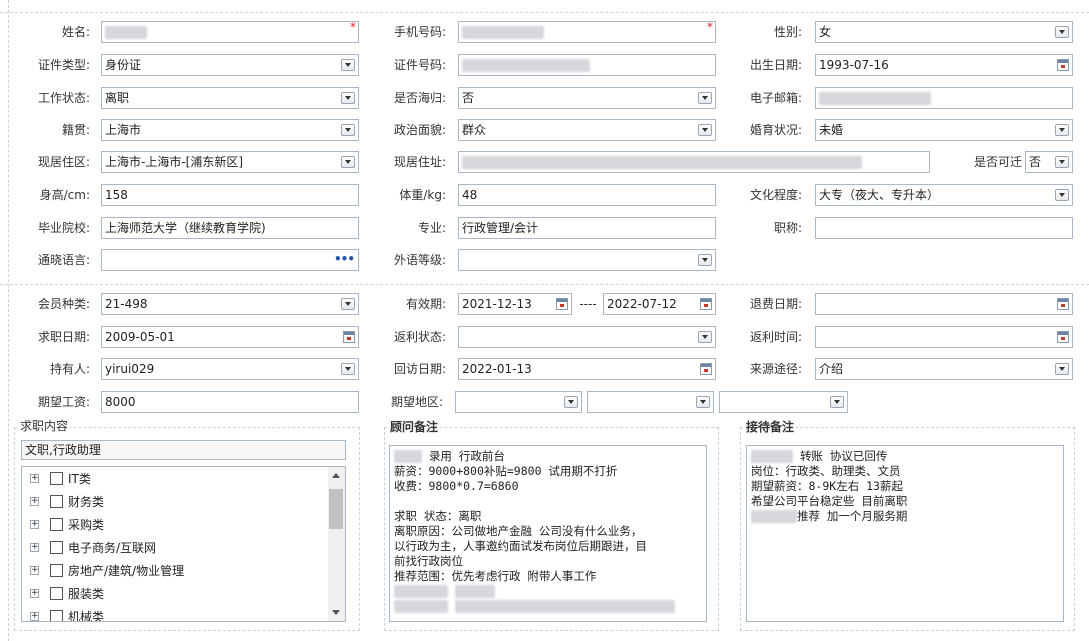 The height and width of the screenshot is (641, 1089). I want to click on member-type-label: 会员种类:, so click(63, 304).